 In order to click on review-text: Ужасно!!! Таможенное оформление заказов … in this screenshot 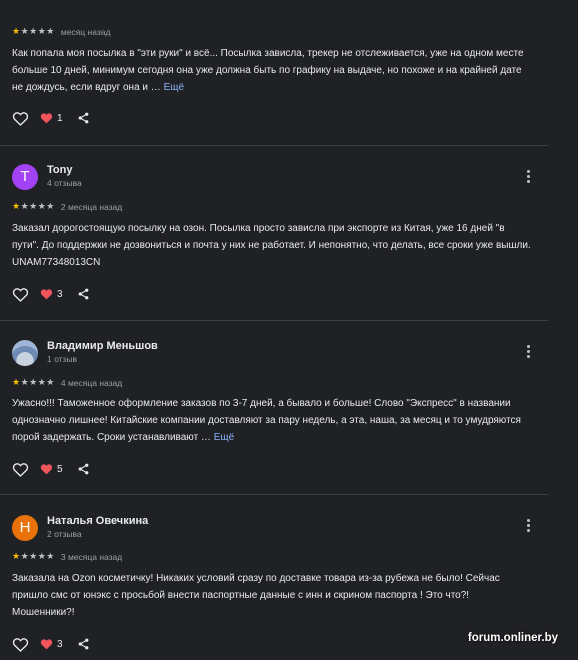, I will do `click(266, 420)`.